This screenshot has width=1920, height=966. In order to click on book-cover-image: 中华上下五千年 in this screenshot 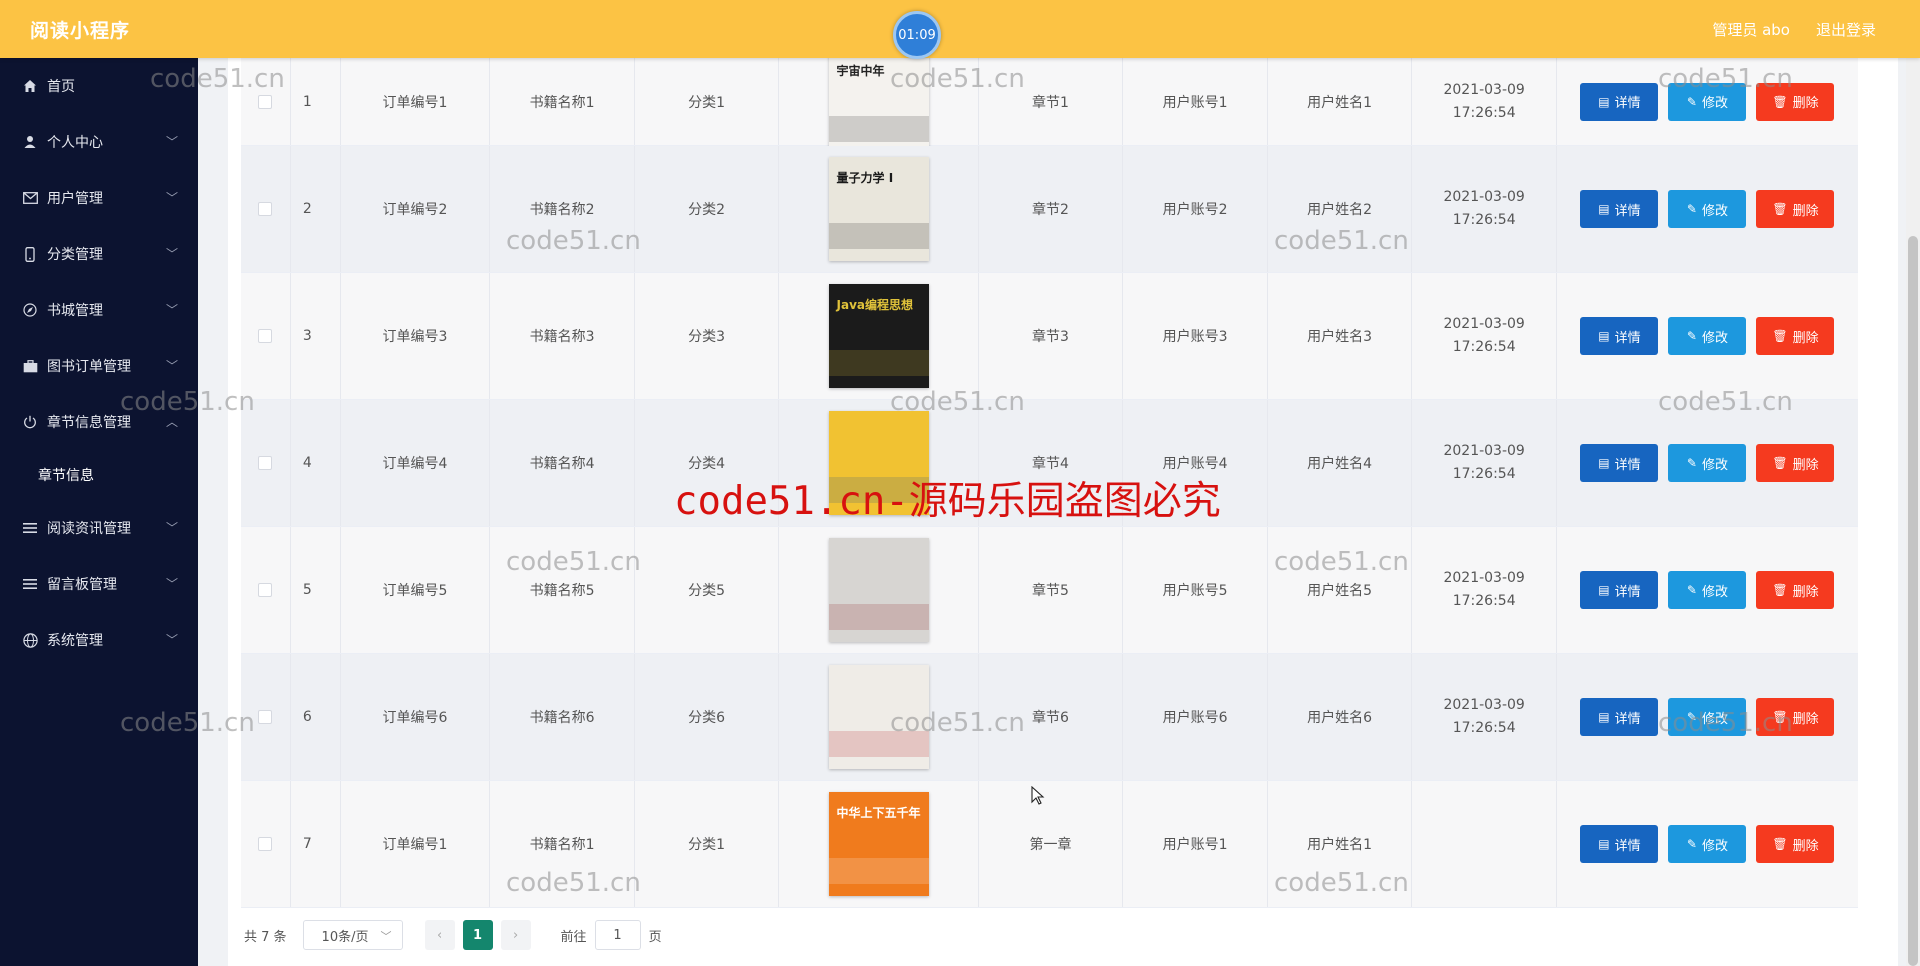, I will do `click(878, 844)`.